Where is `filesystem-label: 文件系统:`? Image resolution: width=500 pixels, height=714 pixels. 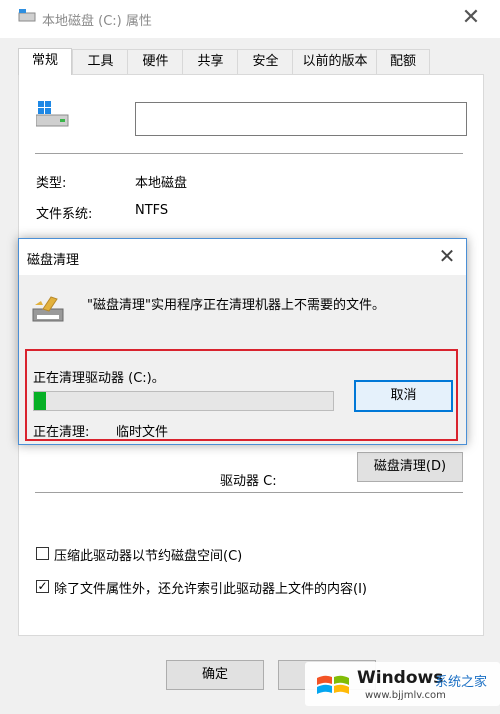 filesystem-label: 文件系统: is located at coordinates (64, 214).